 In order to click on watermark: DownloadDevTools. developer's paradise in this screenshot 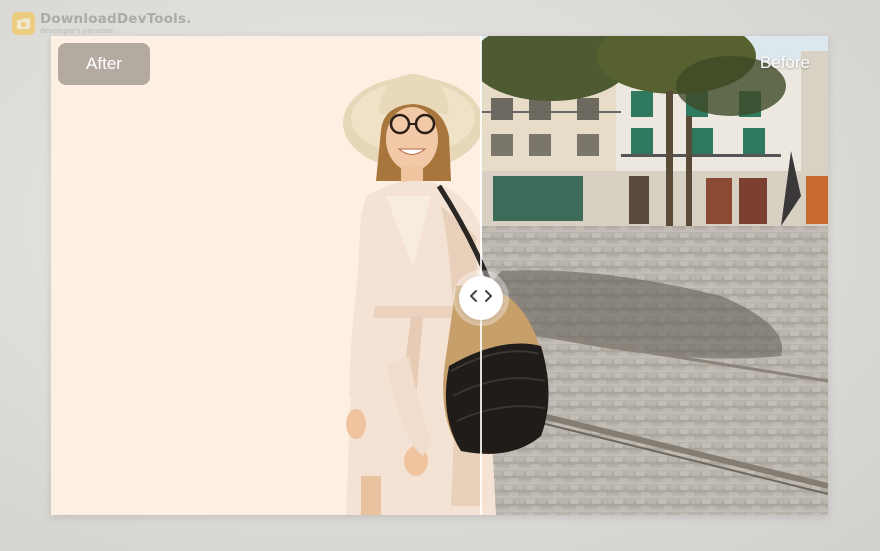, I will do `click(102, 23)`.